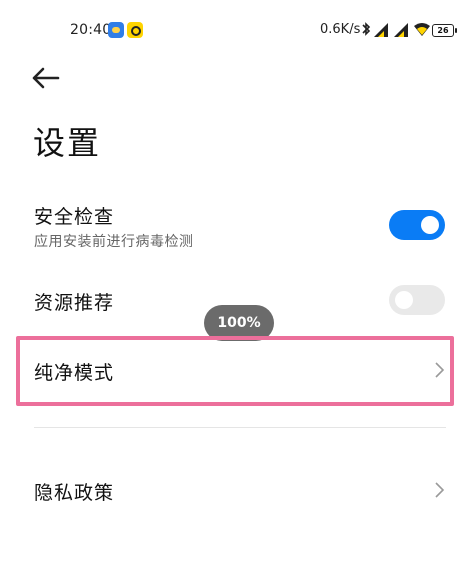 The height and width of the screenshot is (573, 472). I want to click on setting-row-privacy-policy: 隐私政策, so click(236, 490).